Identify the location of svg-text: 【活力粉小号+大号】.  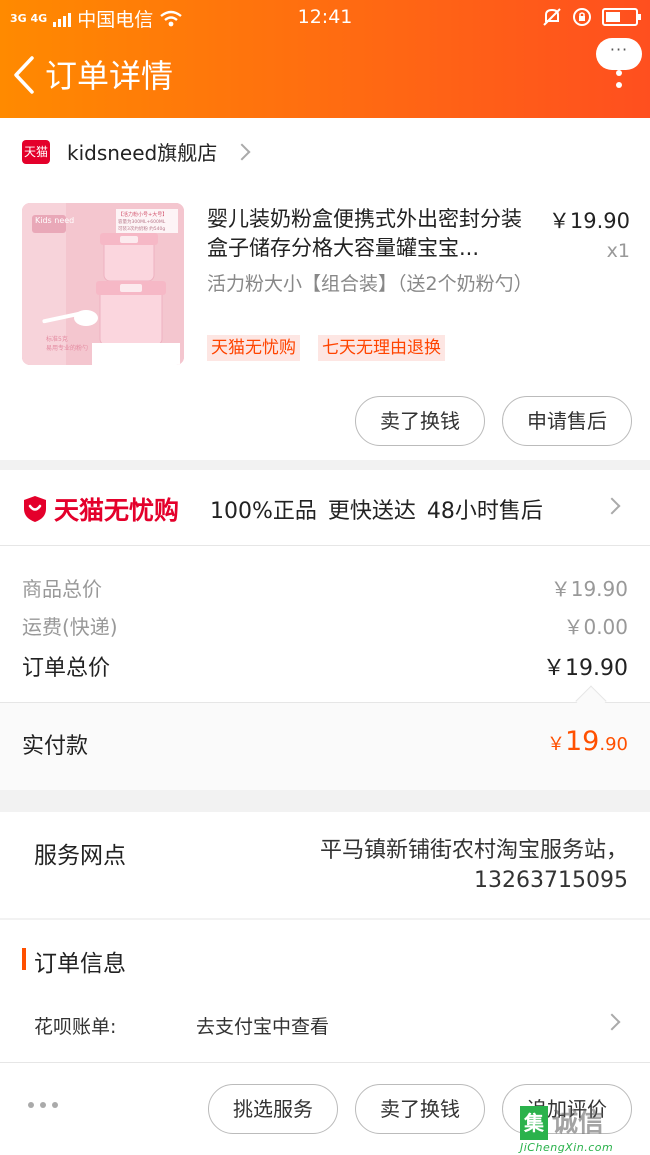
(142, 214).